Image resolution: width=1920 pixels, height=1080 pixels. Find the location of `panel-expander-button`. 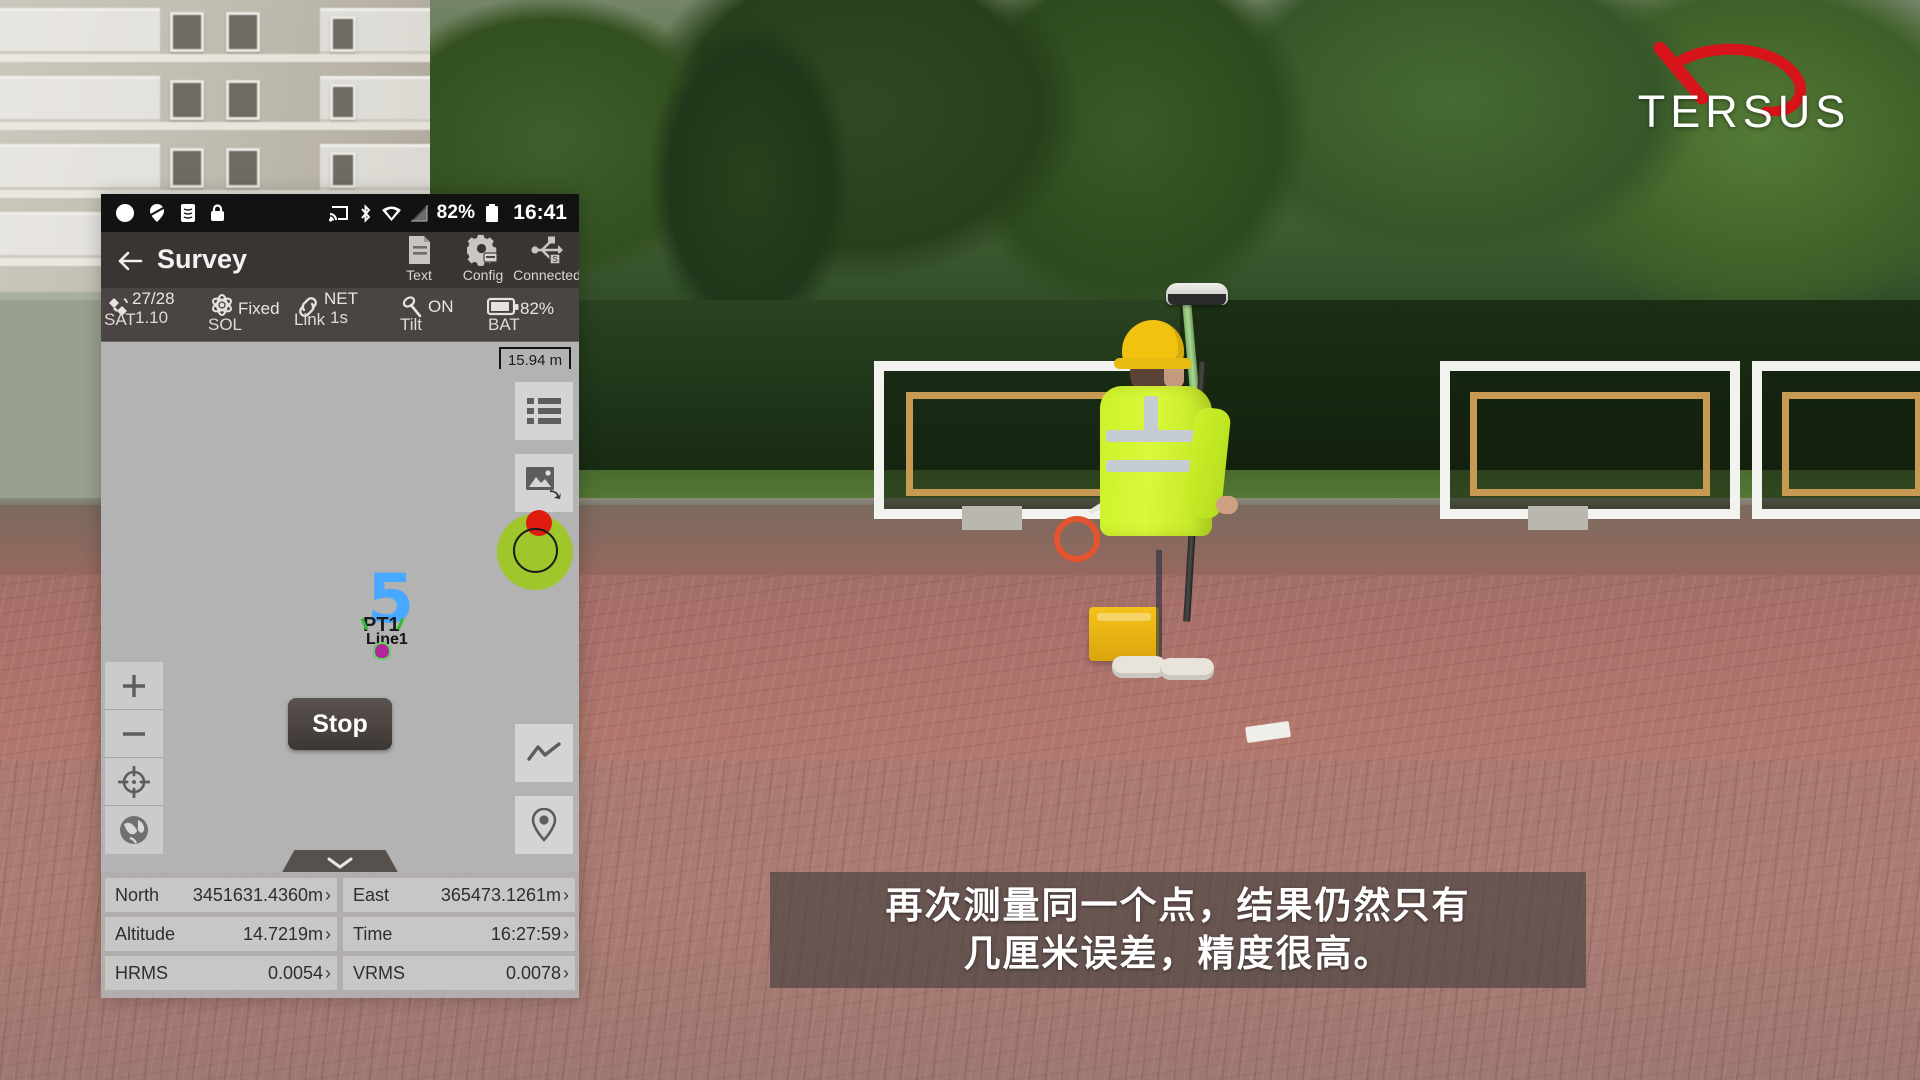

panel-expander-button is located at coordinates (340, 861).